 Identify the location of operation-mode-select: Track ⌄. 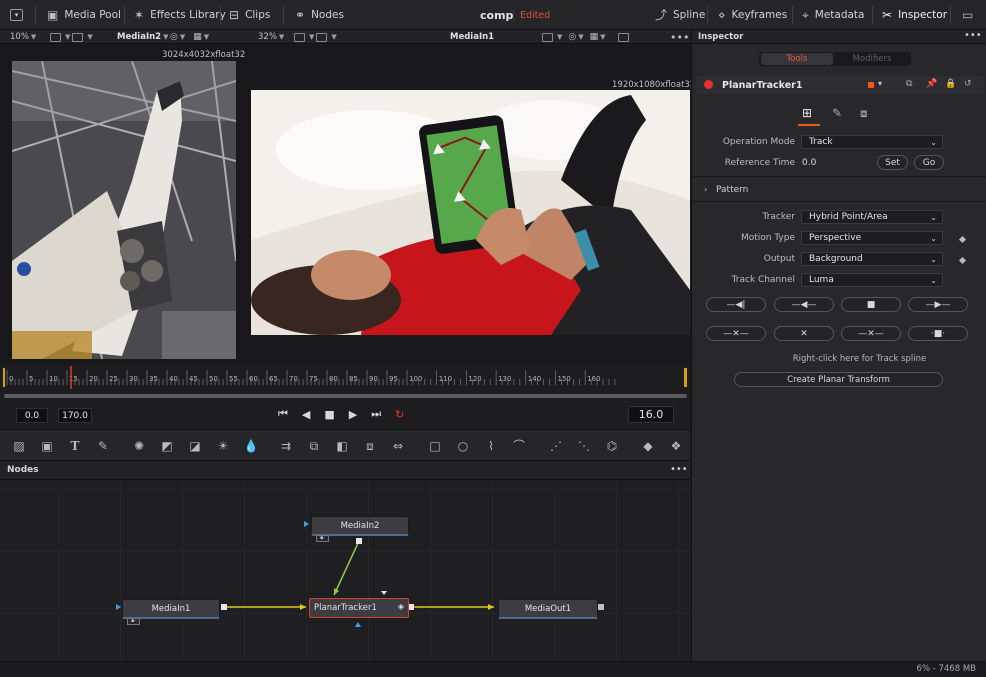
(872, 142).